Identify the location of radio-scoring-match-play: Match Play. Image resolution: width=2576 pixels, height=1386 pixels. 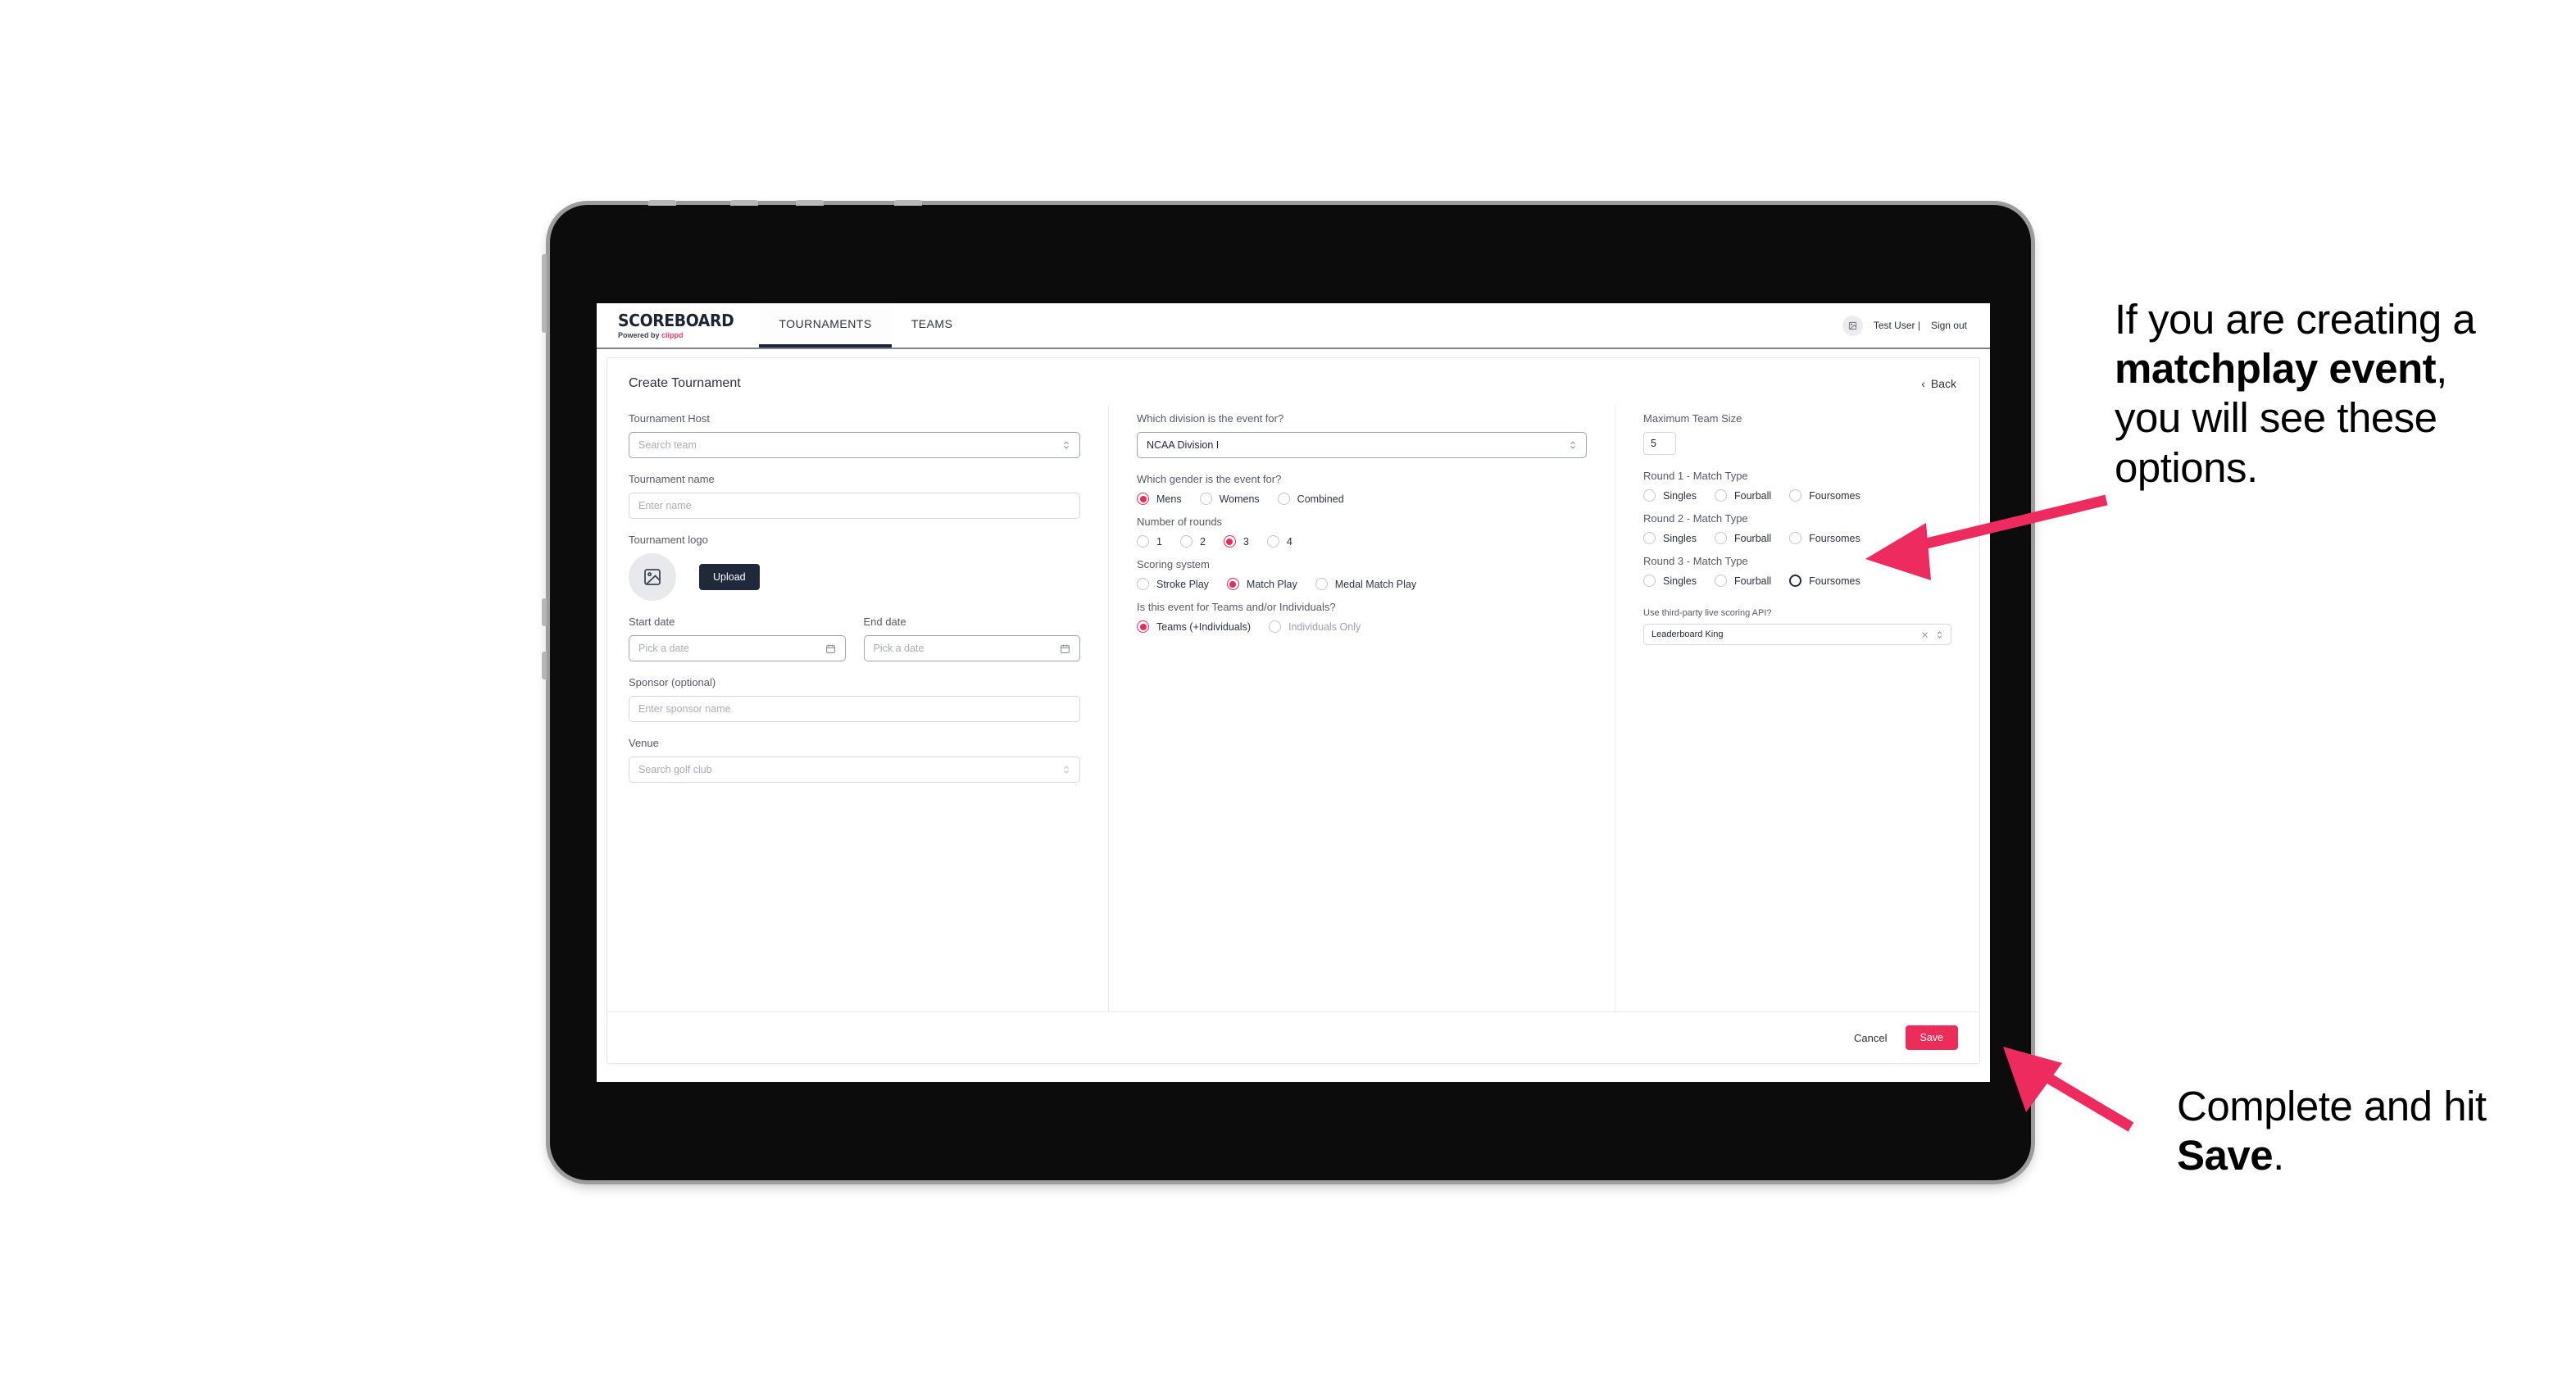
(1261, 584).